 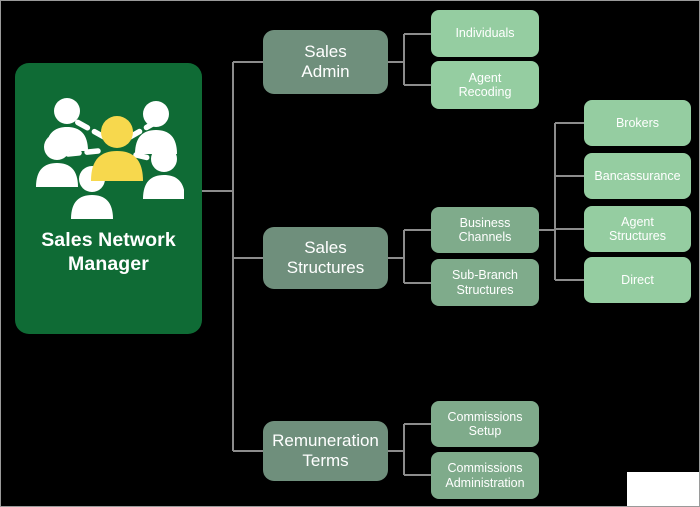 I want to click on root-node-label: Sales Network Manager, so click(x=108, y=252).